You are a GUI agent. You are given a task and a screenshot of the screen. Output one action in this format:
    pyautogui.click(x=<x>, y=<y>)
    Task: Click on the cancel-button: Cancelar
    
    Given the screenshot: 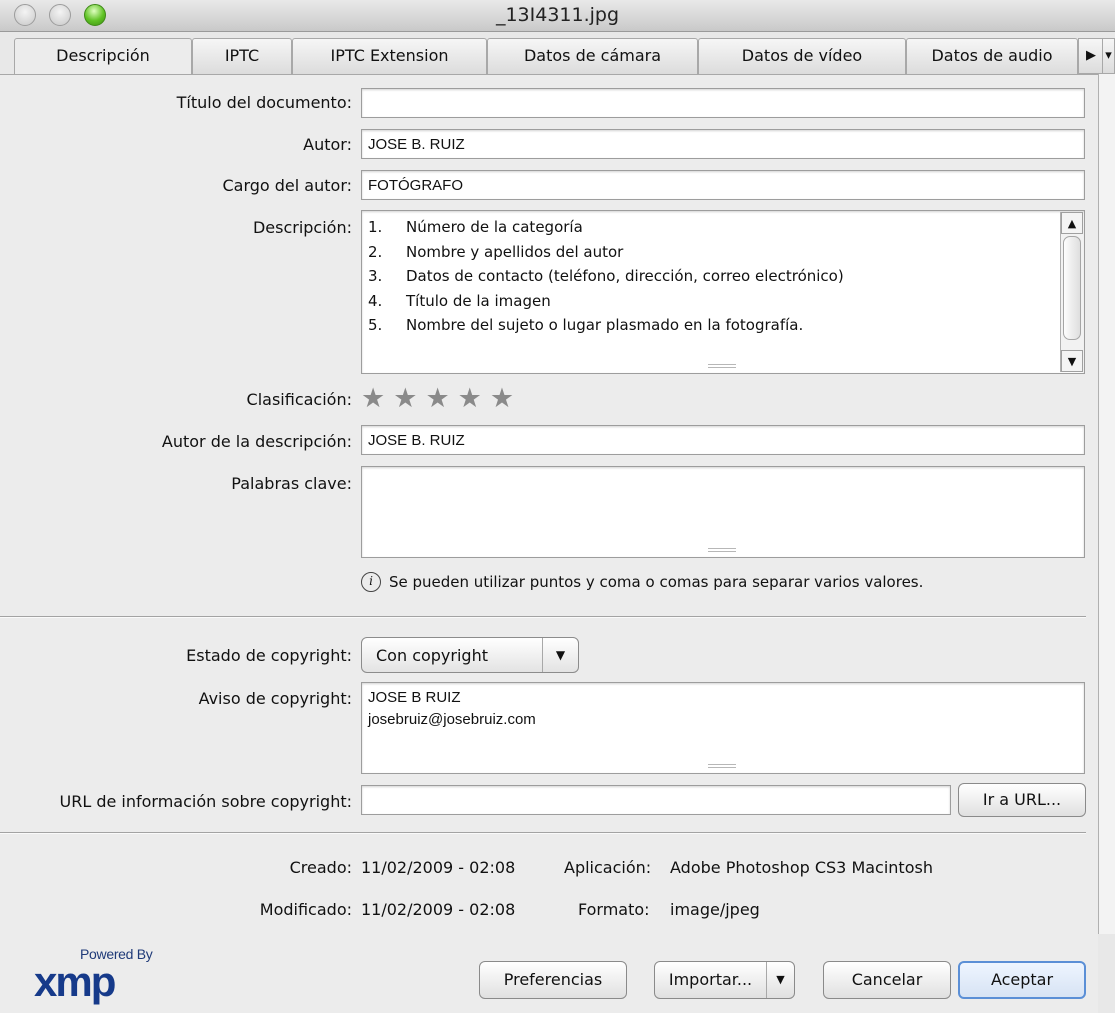 What is the action you would take?
    pyautogui.click(x=887, y=980)
    